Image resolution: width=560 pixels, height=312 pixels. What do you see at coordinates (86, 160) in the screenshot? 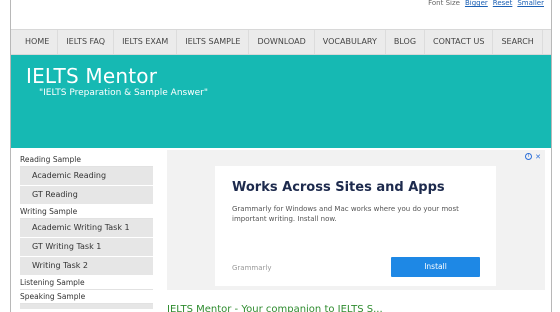
I see `sidebar-heading-reading: Reading Sample` at bounding box center [86, 160].